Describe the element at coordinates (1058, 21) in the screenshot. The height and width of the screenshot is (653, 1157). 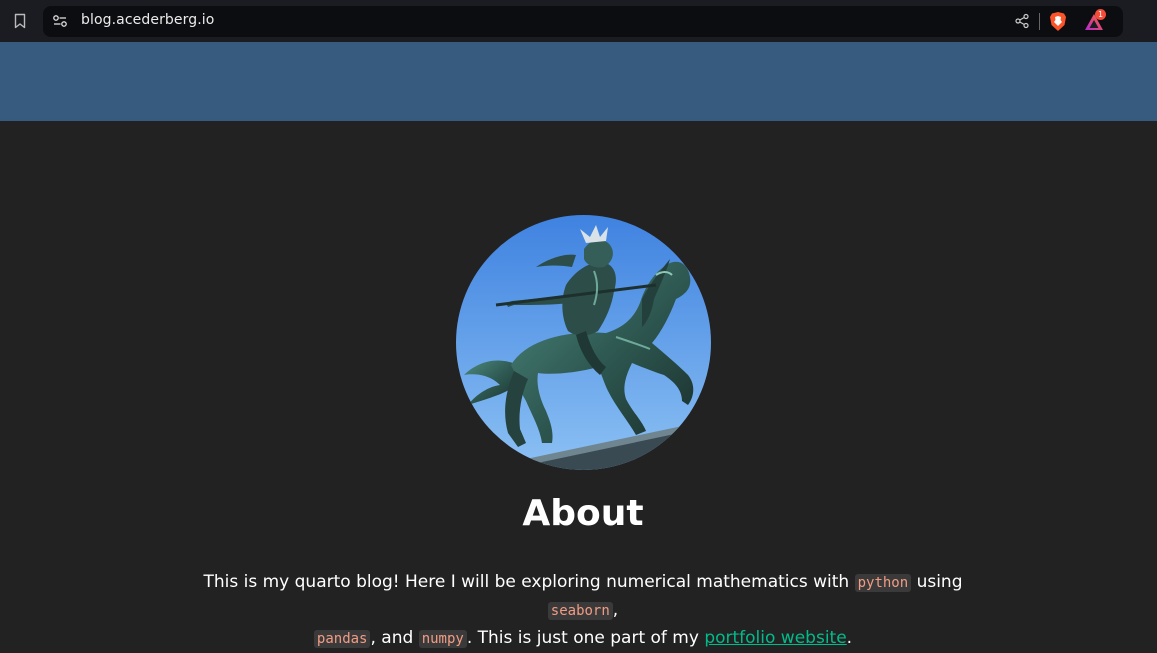
I see `brave-shields-icon` at that location.